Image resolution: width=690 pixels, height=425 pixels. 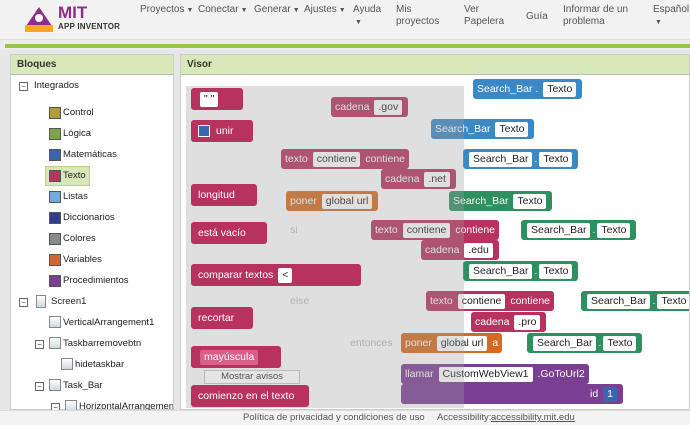 I want to click on category-logica: Lógica, so click(x=77, y=134).